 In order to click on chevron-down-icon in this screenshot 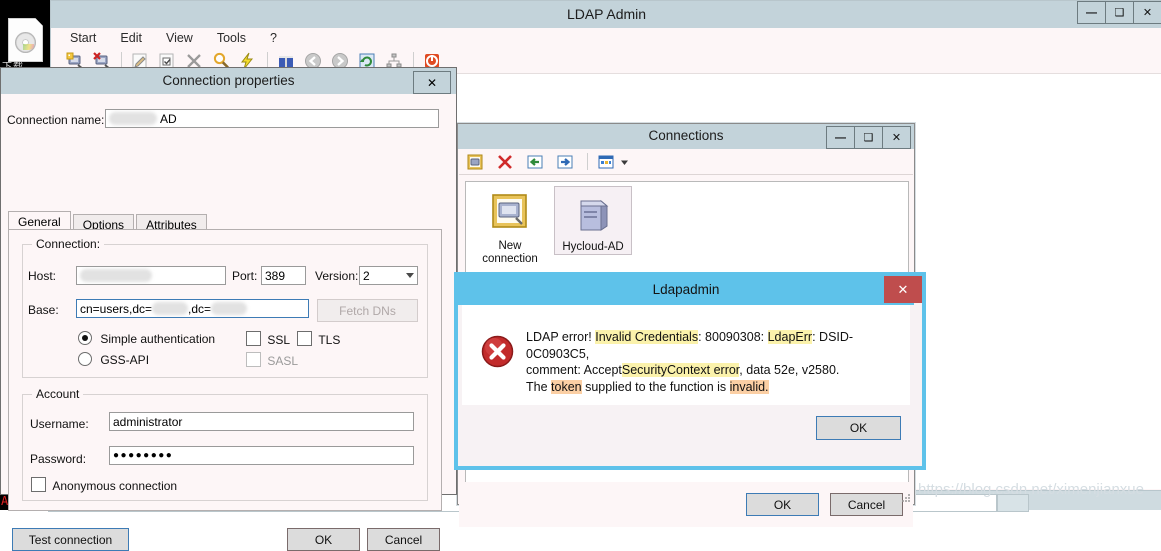, I will do `click(410, 275)`.